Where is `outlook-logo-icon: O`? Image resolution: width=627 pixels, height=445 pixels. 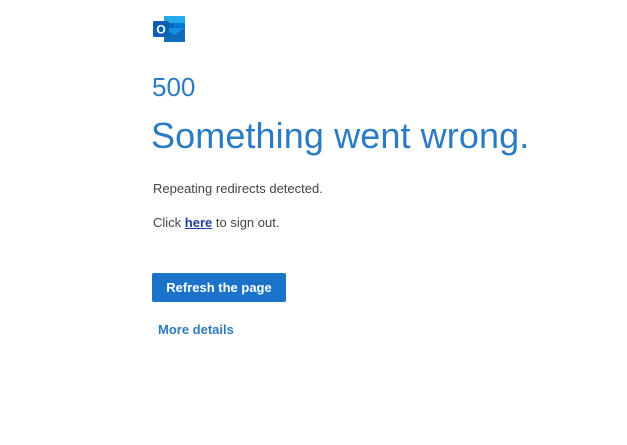
outlook-logo-icon: O is located at coordinates (169, 29).